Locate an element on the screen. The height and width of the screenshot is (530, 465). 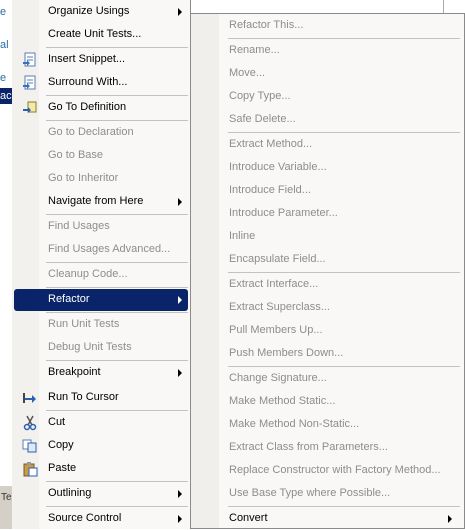
menu-item-outlining: Outlining is located at coordinates (101, 494).